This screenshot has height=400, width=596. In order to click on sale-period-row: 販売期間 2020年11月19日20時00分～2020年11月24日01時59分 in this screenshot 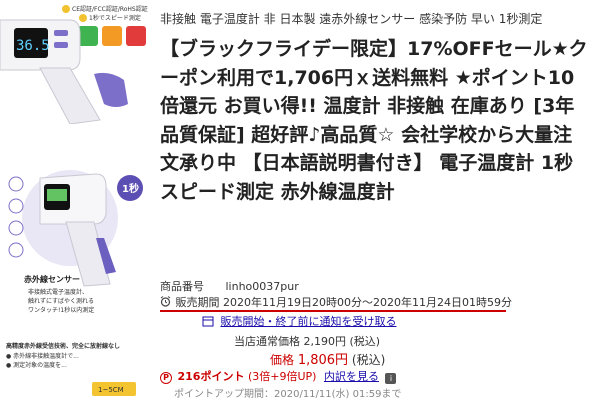, I will do `click(336, 302)`.